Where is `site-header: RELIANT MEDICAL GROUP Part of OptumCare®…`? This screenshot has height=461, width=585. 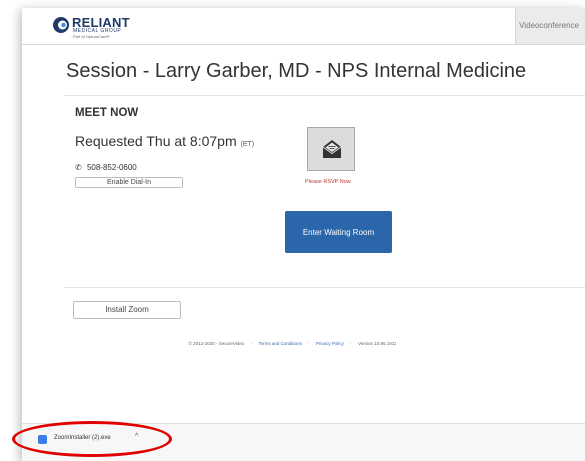
site-header: RELIANT MEDICAL GROUP Part of OptumCare®… is located at coordinates (303, 26).